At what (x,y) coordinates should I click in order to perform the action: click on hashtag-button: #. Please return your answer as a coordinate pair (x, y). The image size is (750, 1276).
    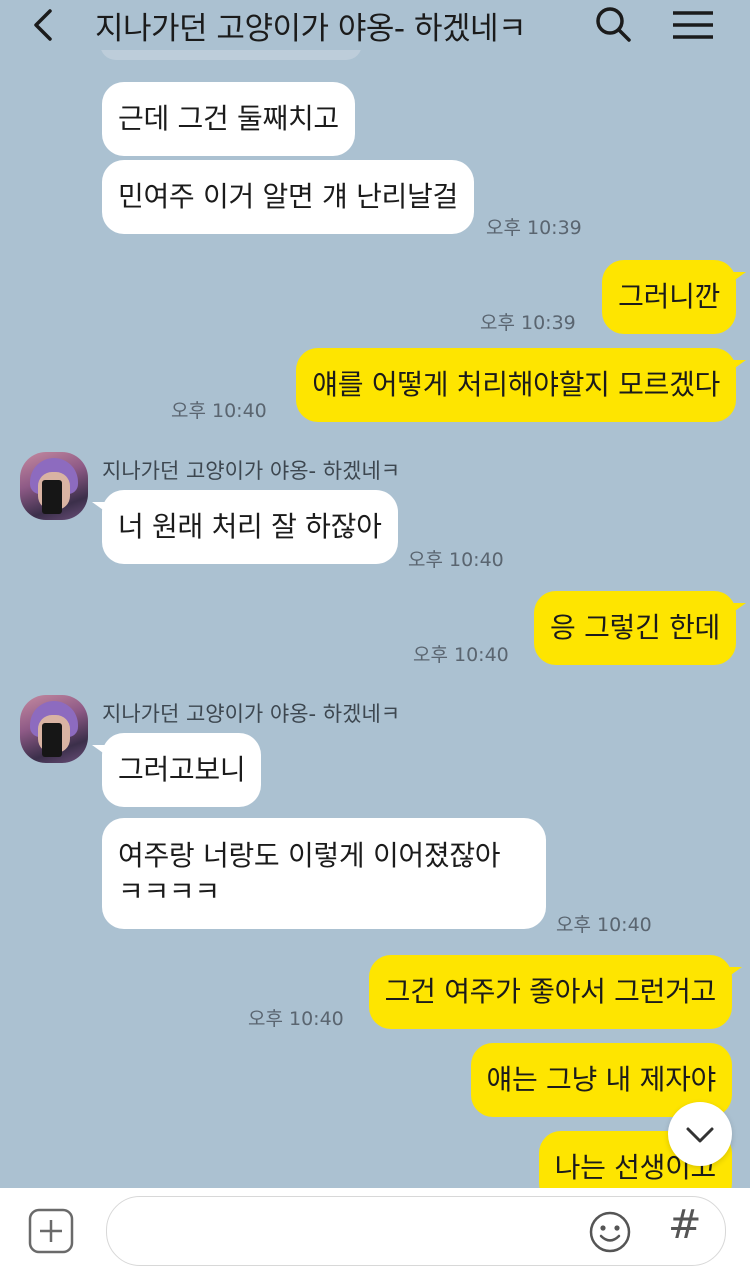
    Looking at the image, I should click on (685, 1225).